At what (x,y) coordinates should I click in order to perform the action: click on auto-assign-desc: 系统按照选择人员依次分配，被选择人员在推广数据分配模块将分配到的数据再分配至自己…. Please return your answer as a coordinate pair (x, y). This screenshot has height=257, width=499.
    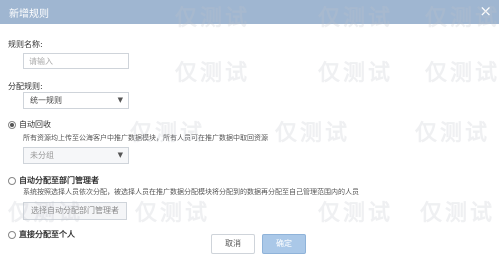
    Looking at the image, I should click on (191, 192).